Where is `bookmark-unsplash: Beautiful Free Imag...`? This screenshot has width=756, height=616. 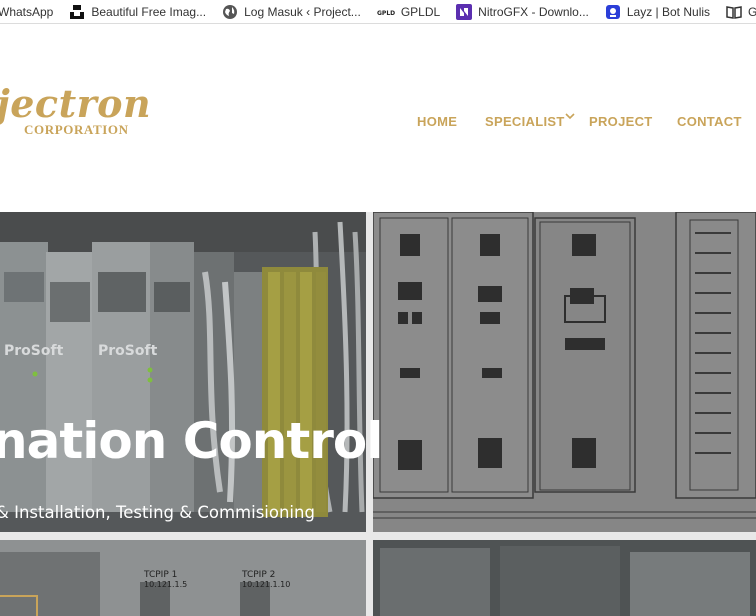 bookmark-unsplash: Beautiful Free Imag... is located at coordinates (138, 11).